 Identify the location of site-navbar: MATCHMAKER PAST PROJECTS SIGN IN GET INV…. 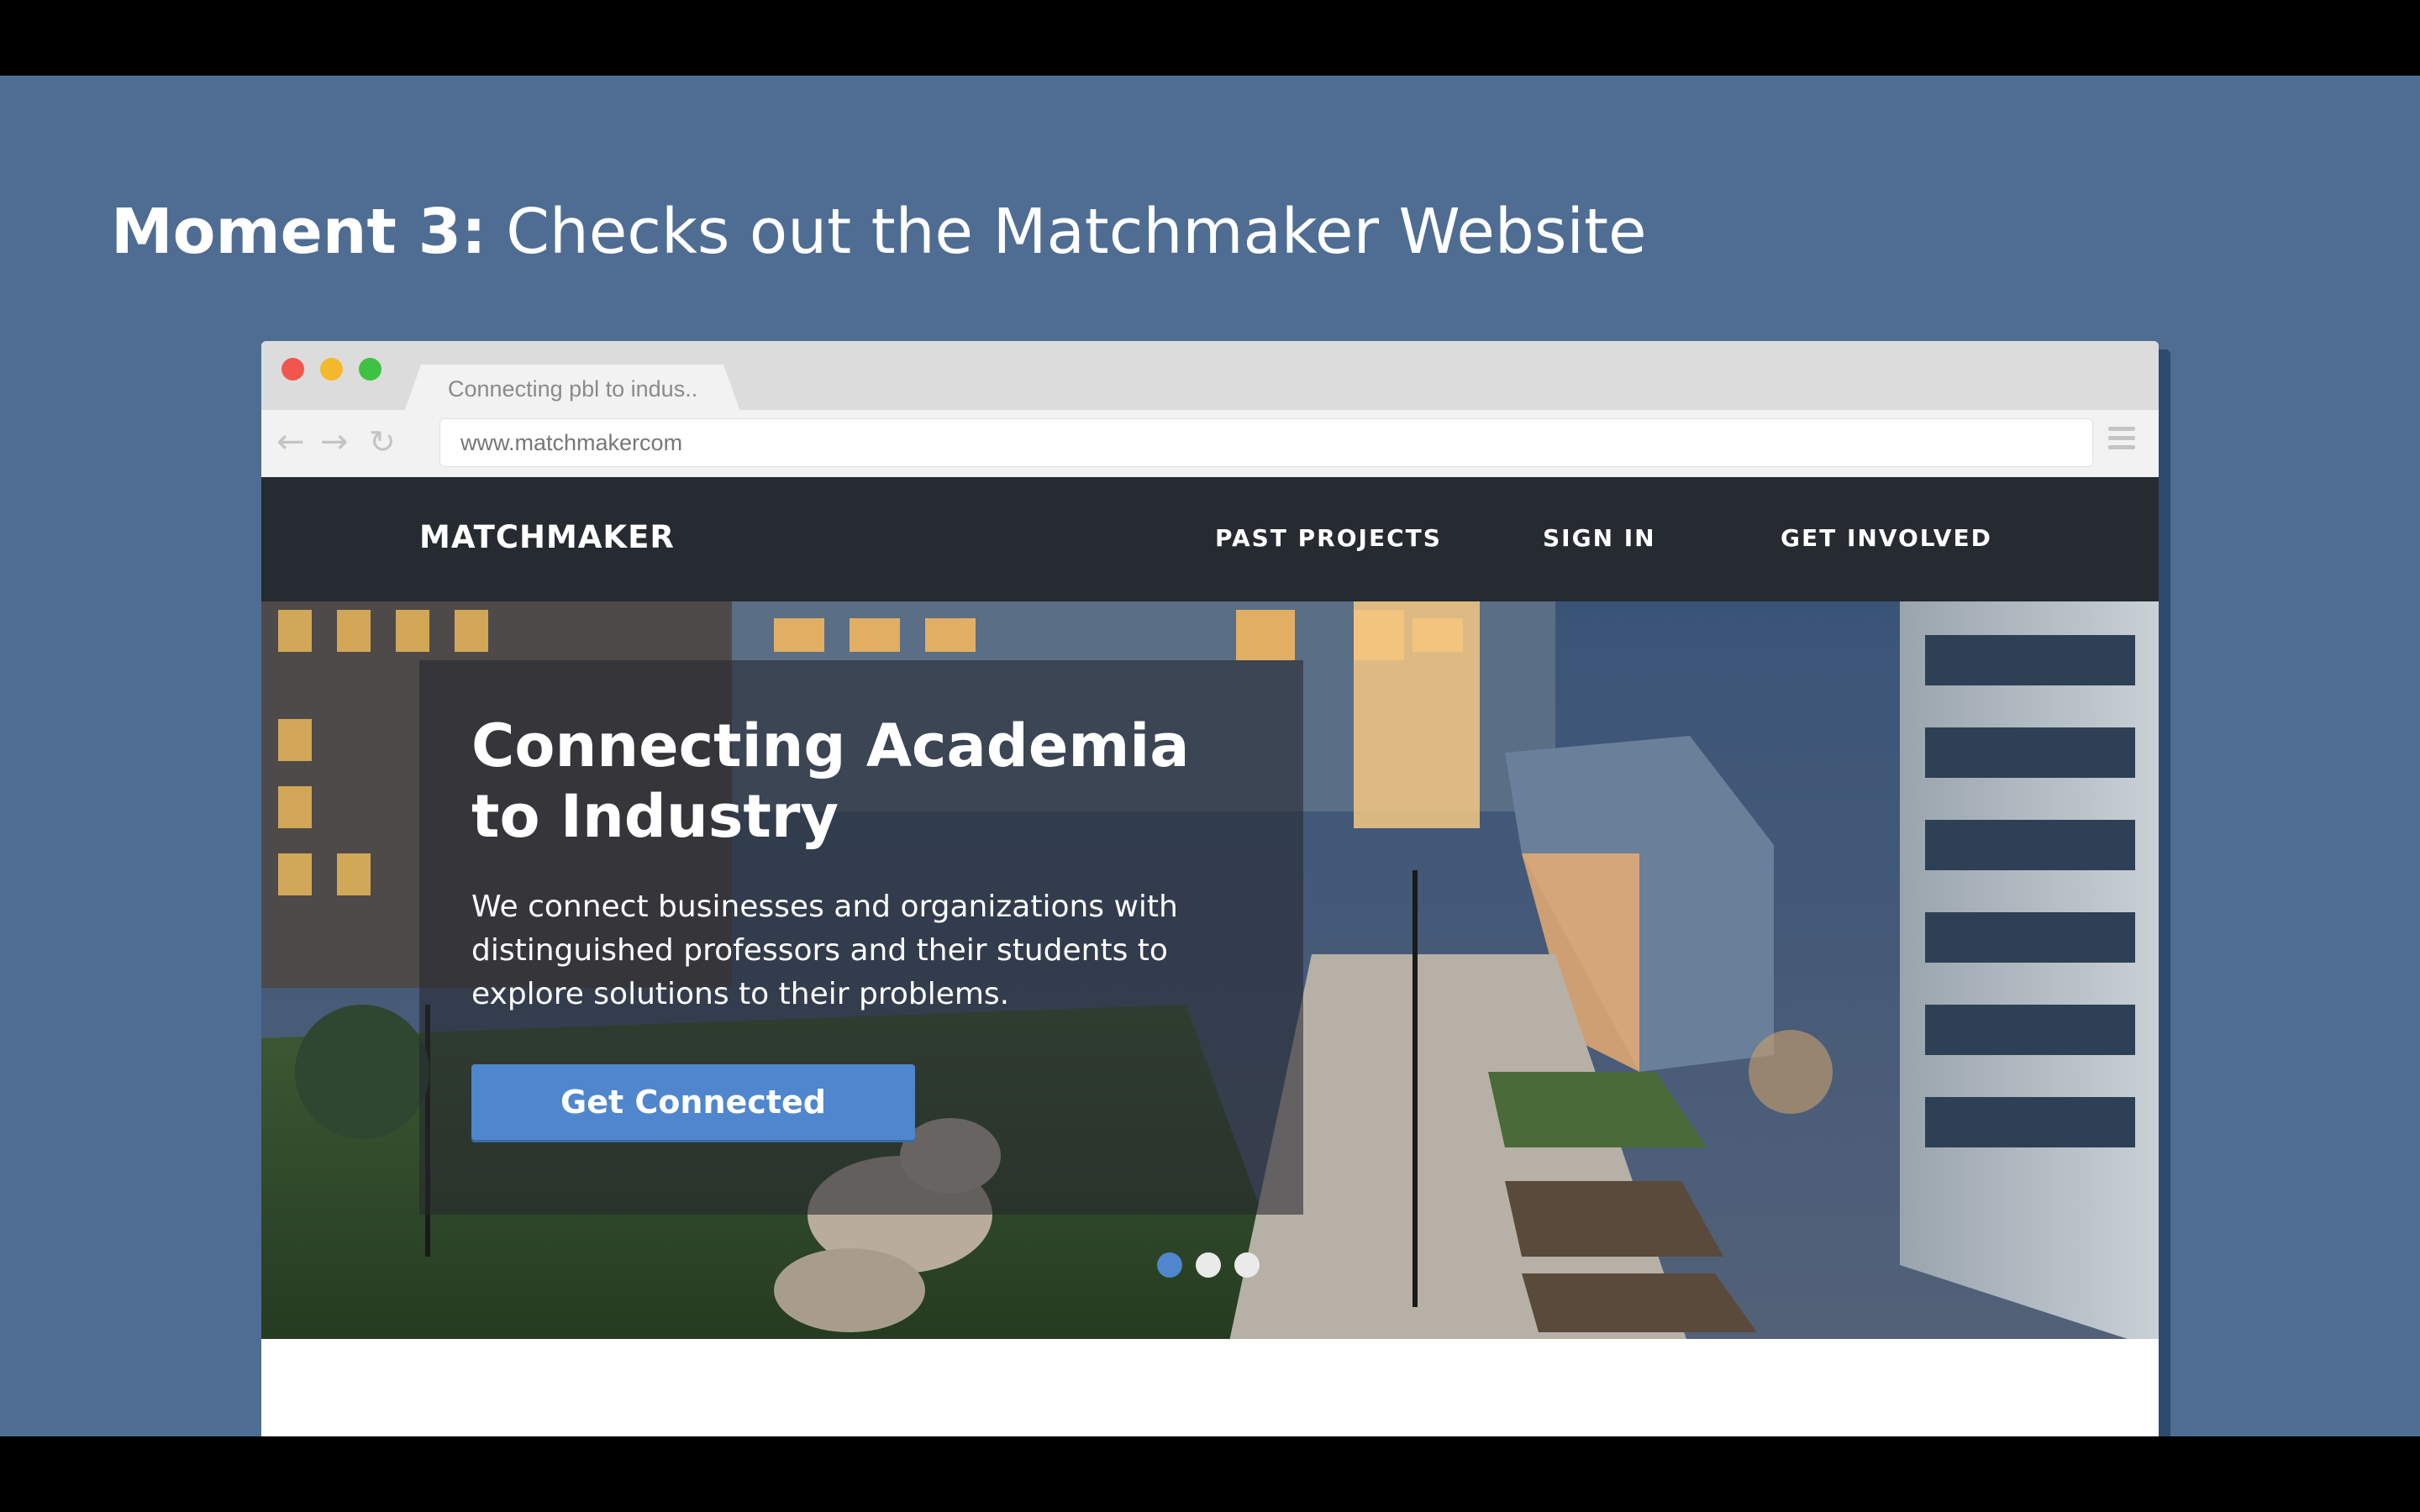
(1210, 539).